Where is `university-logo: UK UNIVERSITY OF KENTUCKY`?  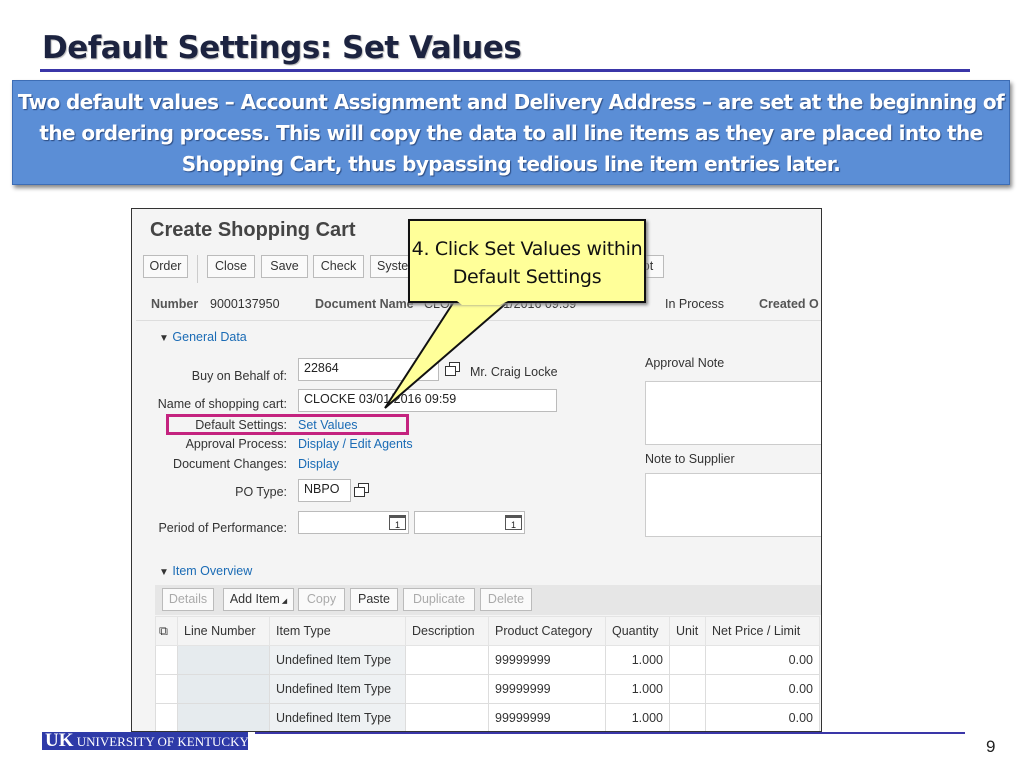
university-logo: UK UNIVERSITY OF KENTUCKY is located at coordinates (145, 740).